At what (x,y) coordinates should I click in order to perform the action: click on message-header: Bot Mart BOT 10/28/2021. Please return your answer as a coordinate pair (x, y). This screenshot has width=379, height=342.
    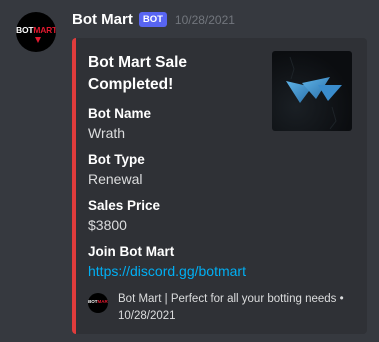
    Looking at the image, I should click on (153, 19).